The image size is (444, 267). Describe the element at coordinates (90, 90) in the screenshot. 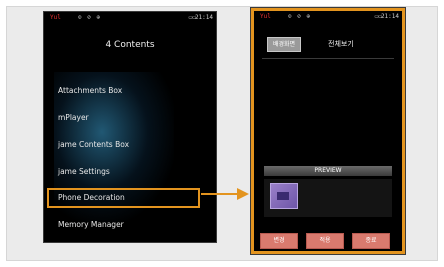

I see `menu-item-attachments-box: Attachments Box` at that location.